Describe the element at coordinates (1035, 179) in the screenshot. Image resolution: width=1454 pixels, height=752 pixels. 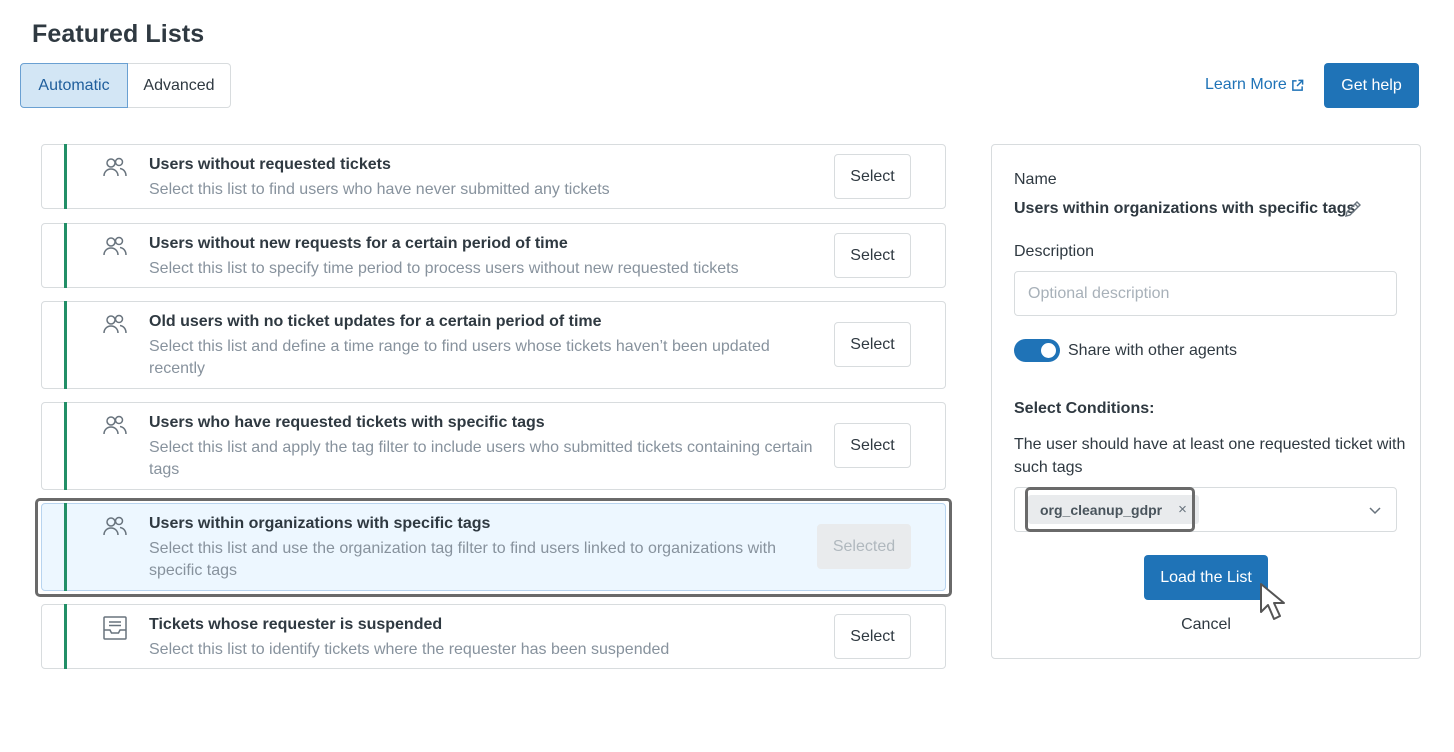
I see `name-label: Name` at that location.